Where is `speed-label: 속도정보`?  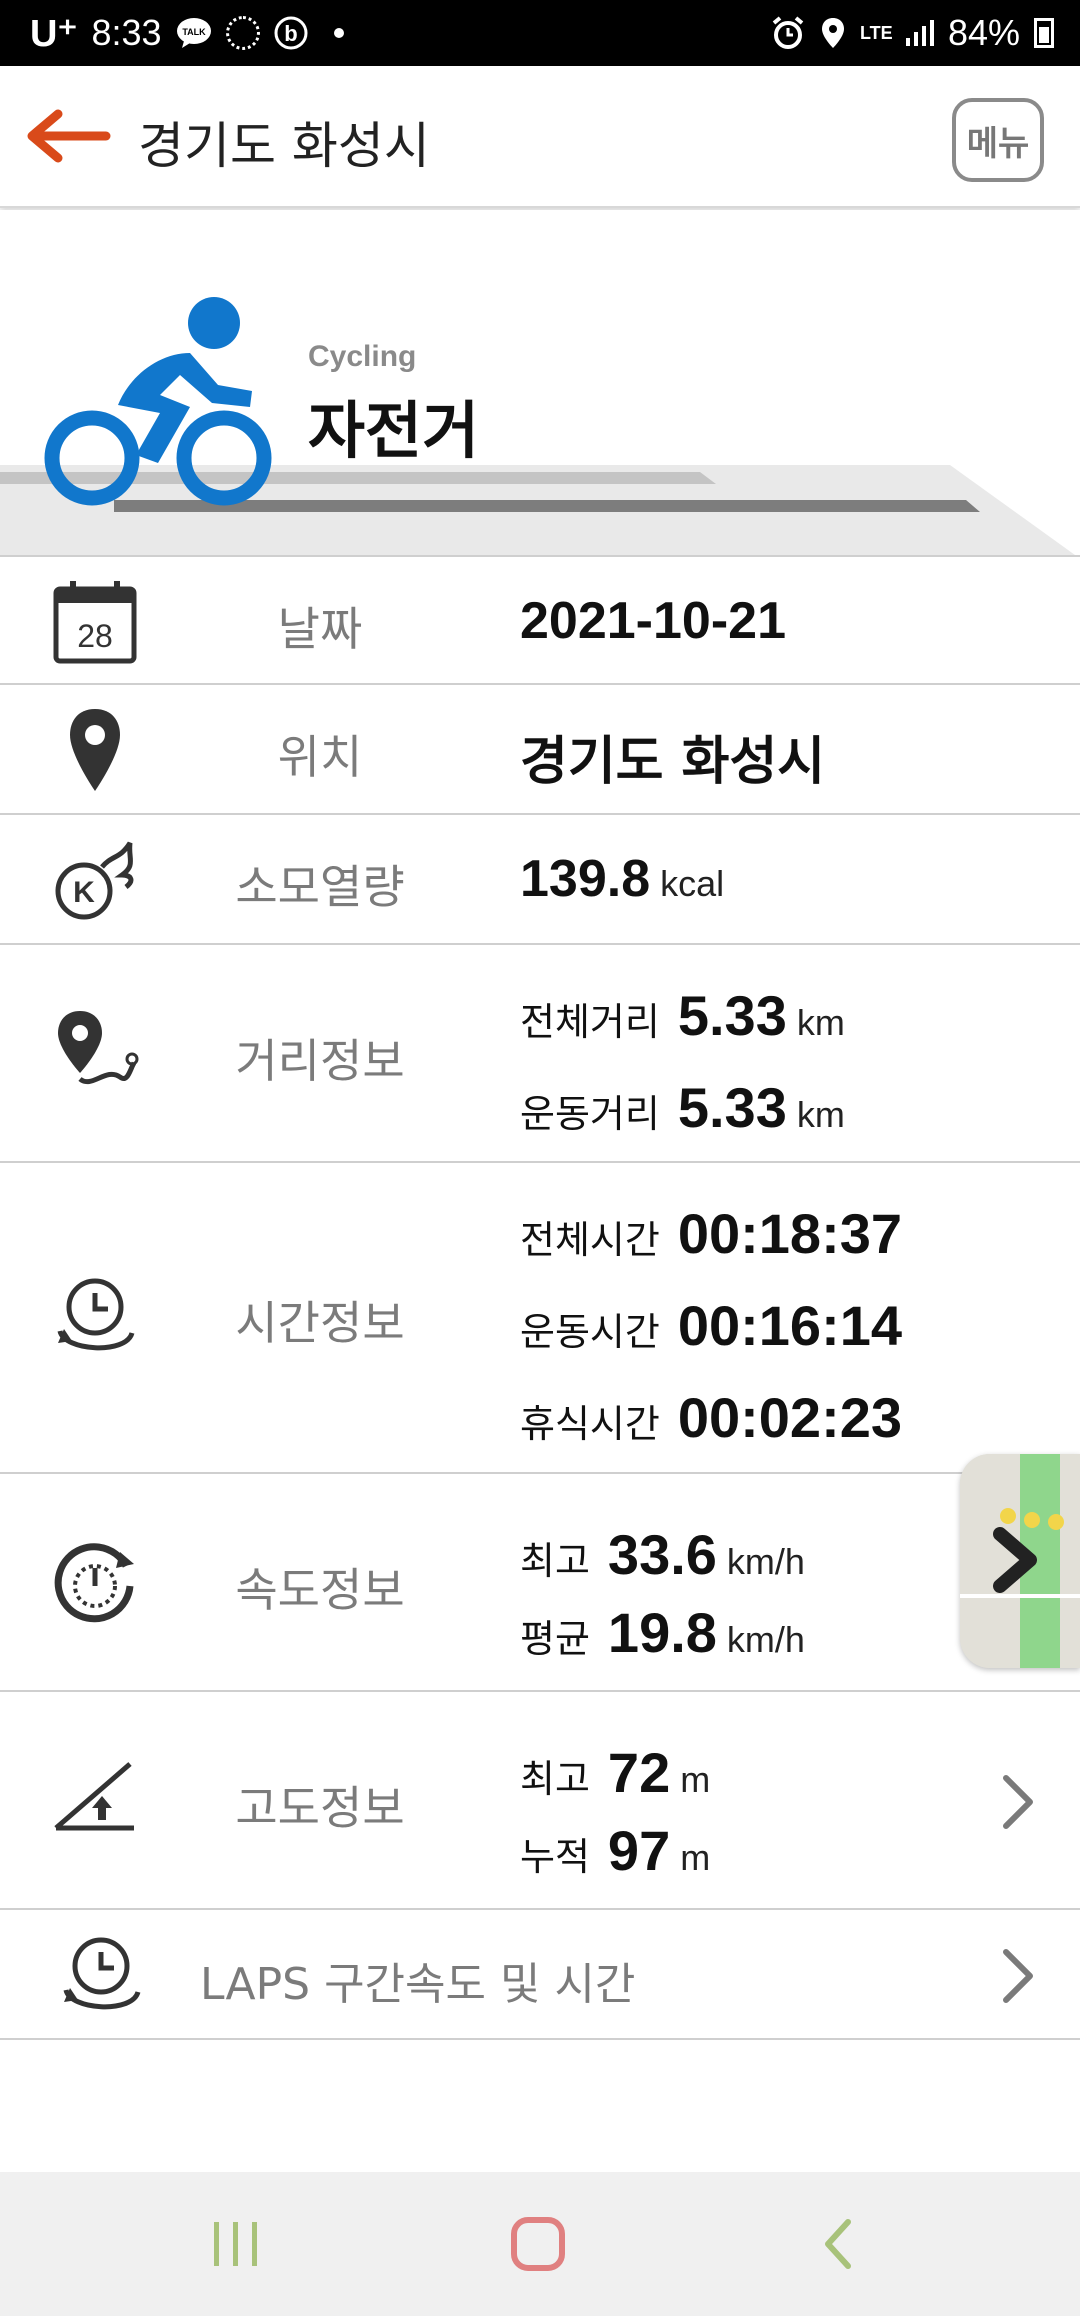 speed-label: 속도정보 is located at coordinates (320, 1590).